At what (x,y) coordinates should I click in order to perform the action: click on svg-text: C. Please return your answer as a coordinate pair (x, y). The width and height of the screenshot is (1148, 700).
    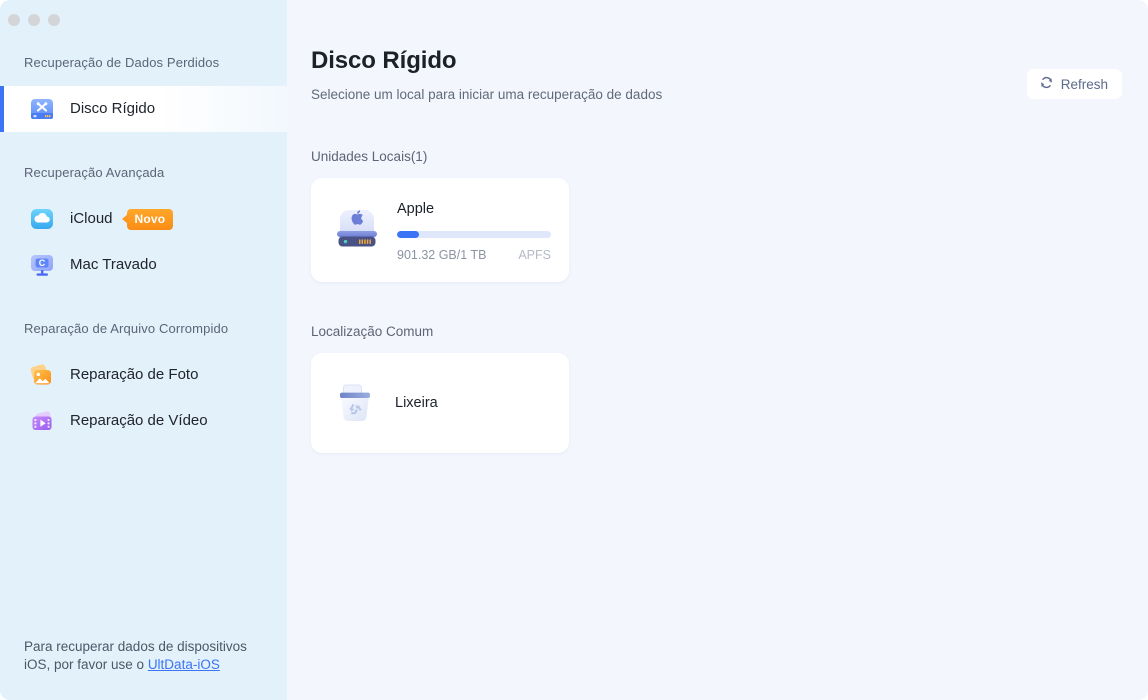
    Looking at the image, I should click on (42, 263).